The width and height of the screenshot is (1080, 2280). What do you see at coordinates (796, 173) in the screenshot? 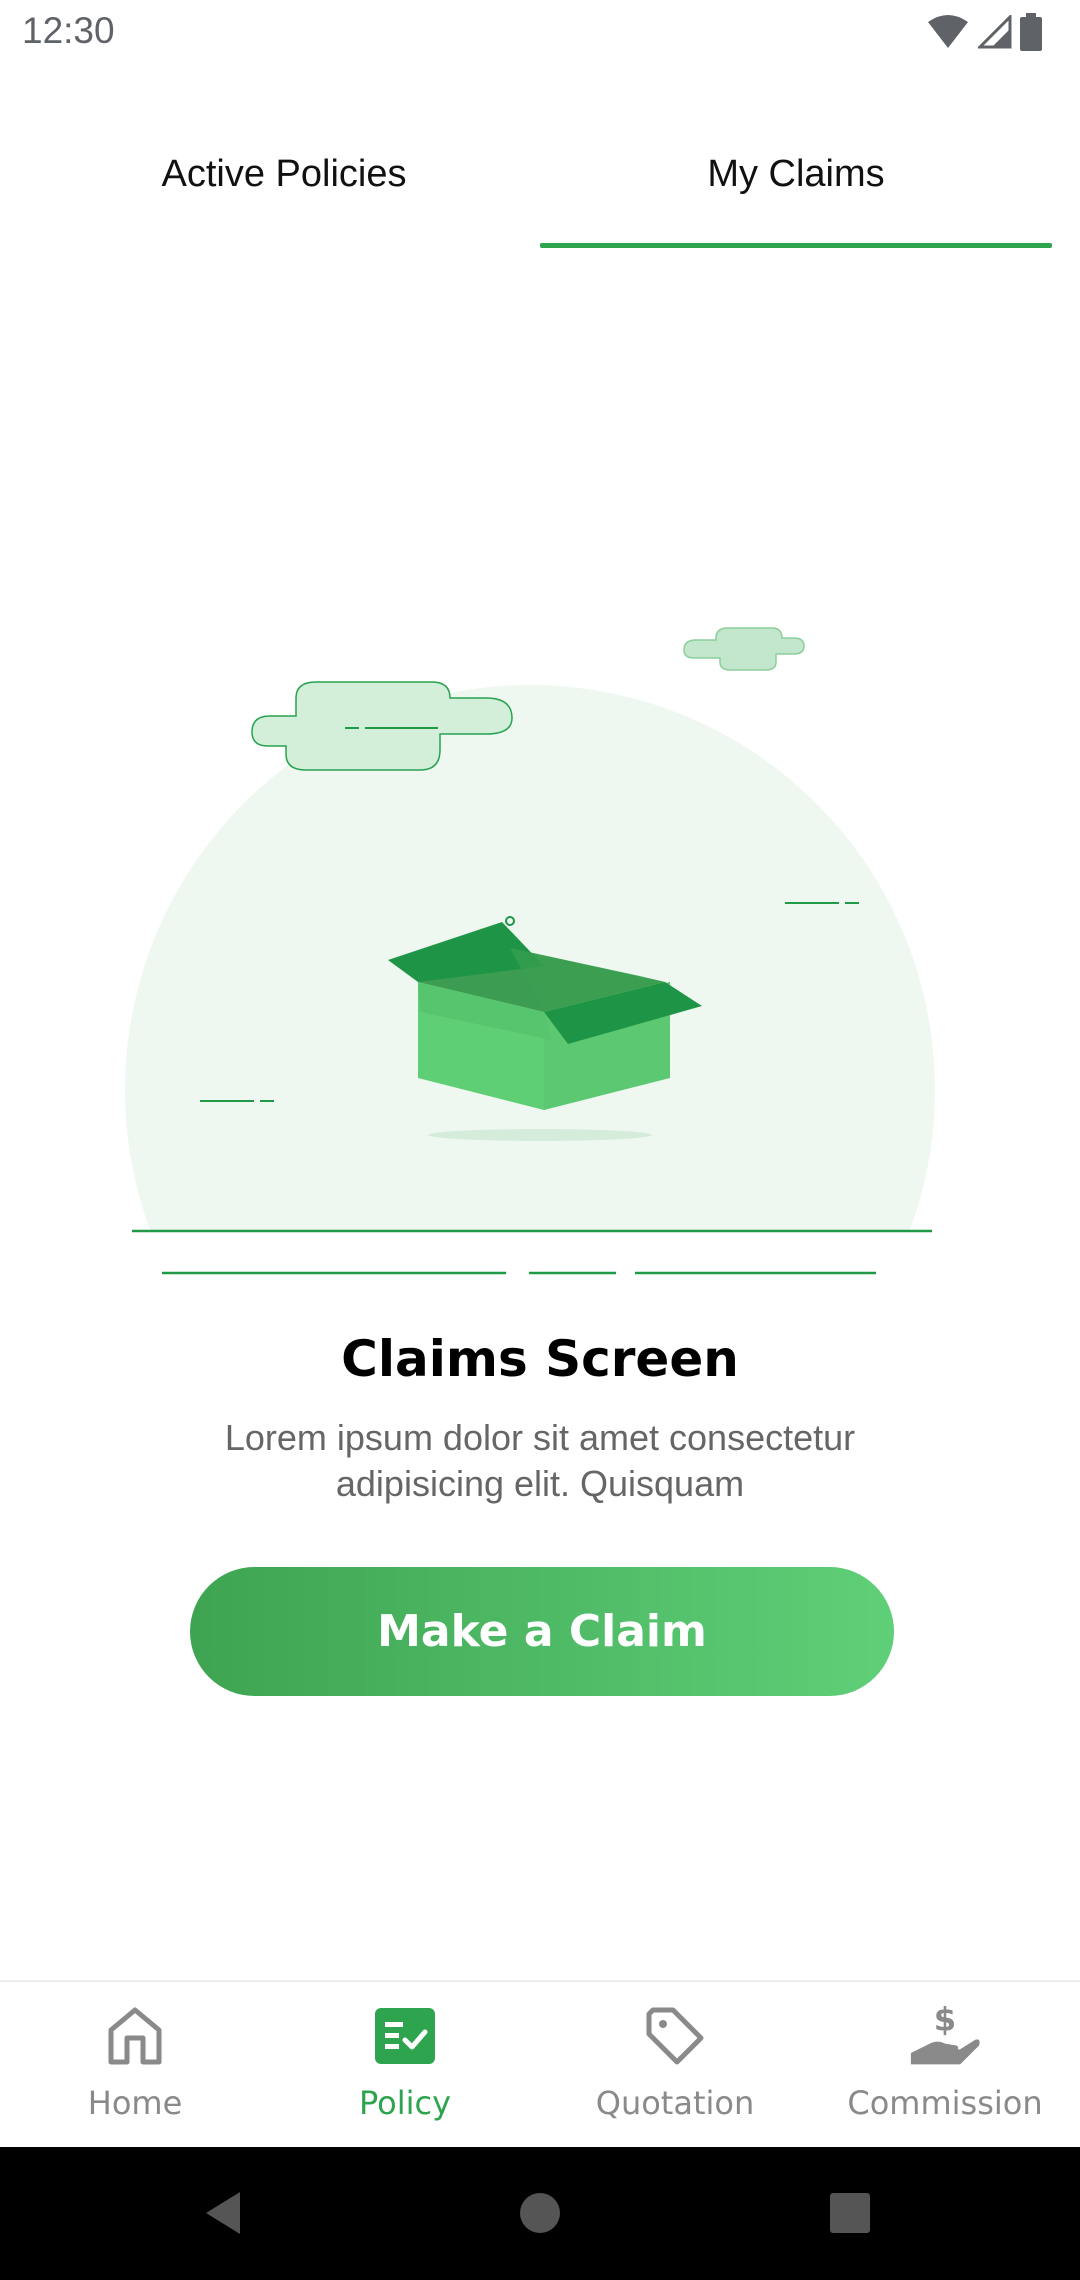
I see `tab-label: My Claims` at bounding box center [796, 173].